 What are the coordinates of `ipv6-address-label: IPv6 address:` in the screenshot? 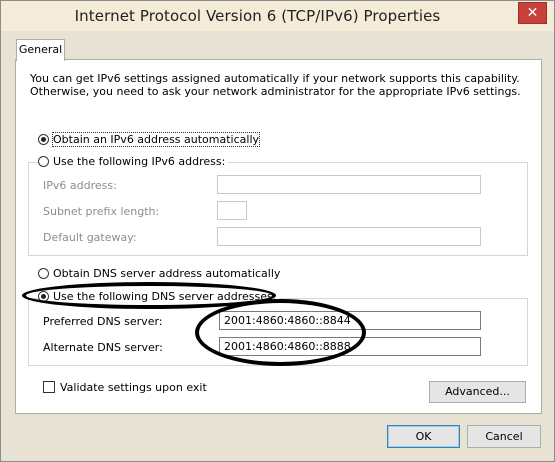 It's located at (80, 185).